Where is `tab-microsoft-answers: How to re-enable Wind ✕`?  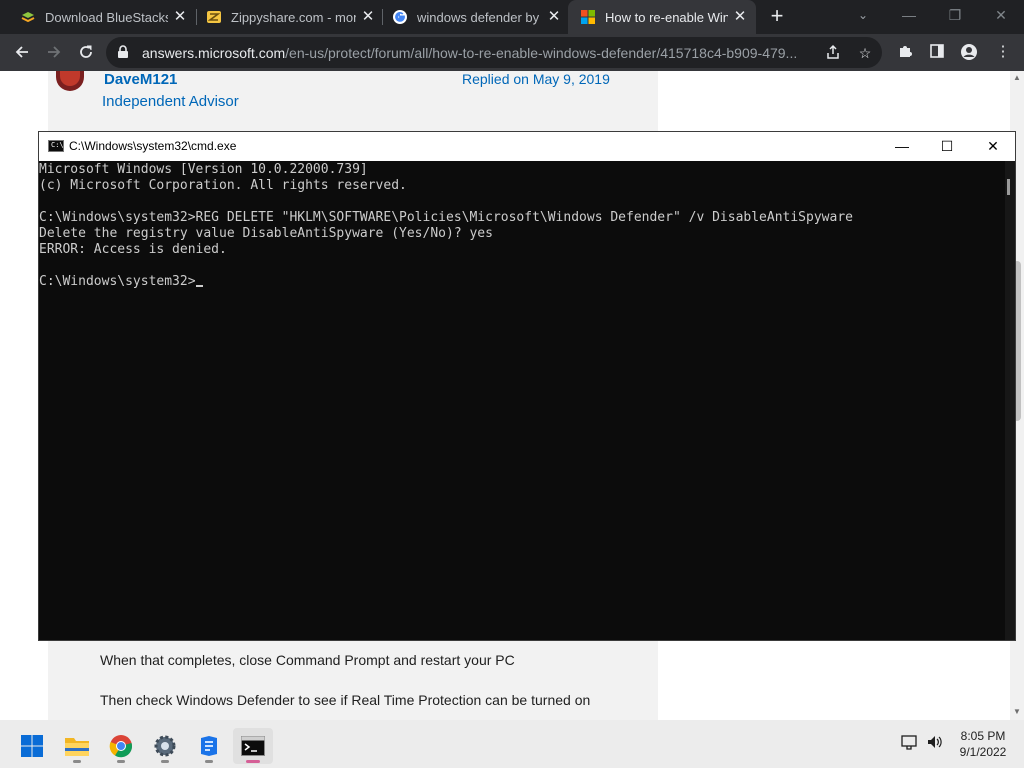 tab-microsoft-answers: How to re-enable Wind ✕ is located at coordinates (662, 17).